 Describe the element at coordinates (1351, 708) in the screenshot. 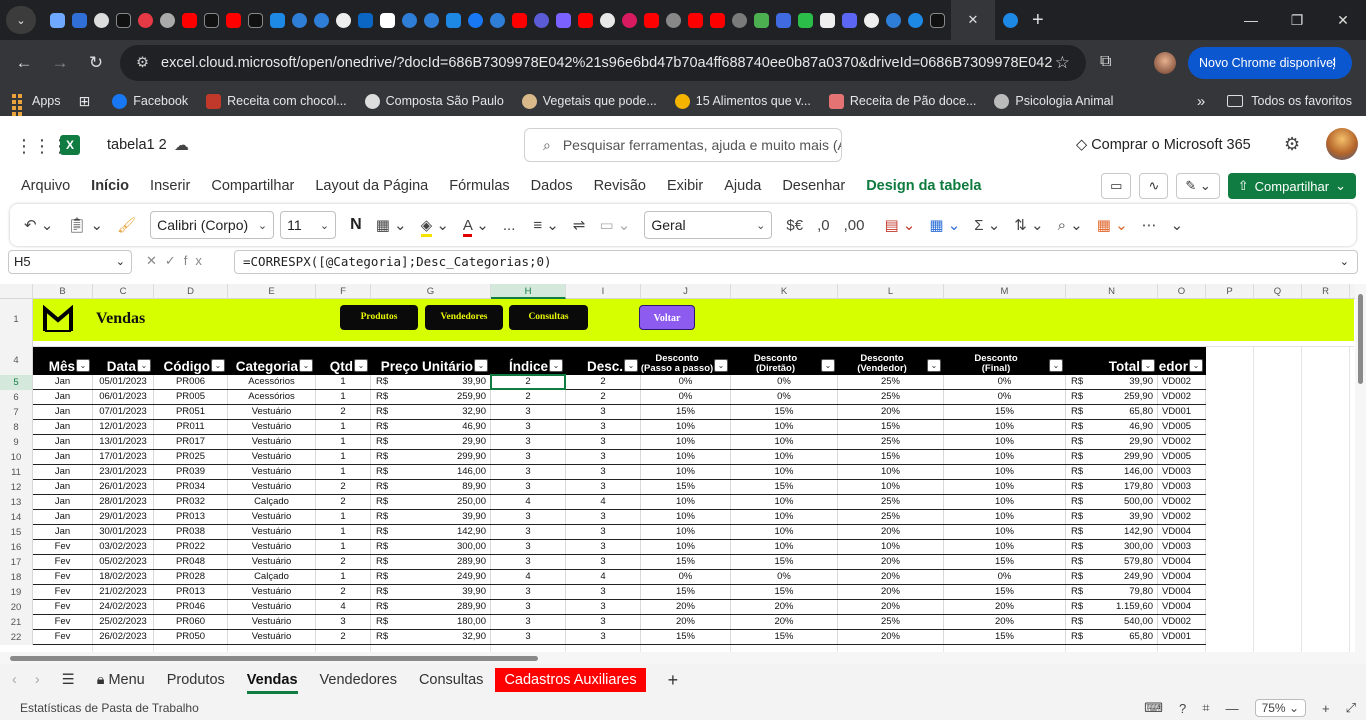

I see `fullscreen-icon: ⤢` at that location.